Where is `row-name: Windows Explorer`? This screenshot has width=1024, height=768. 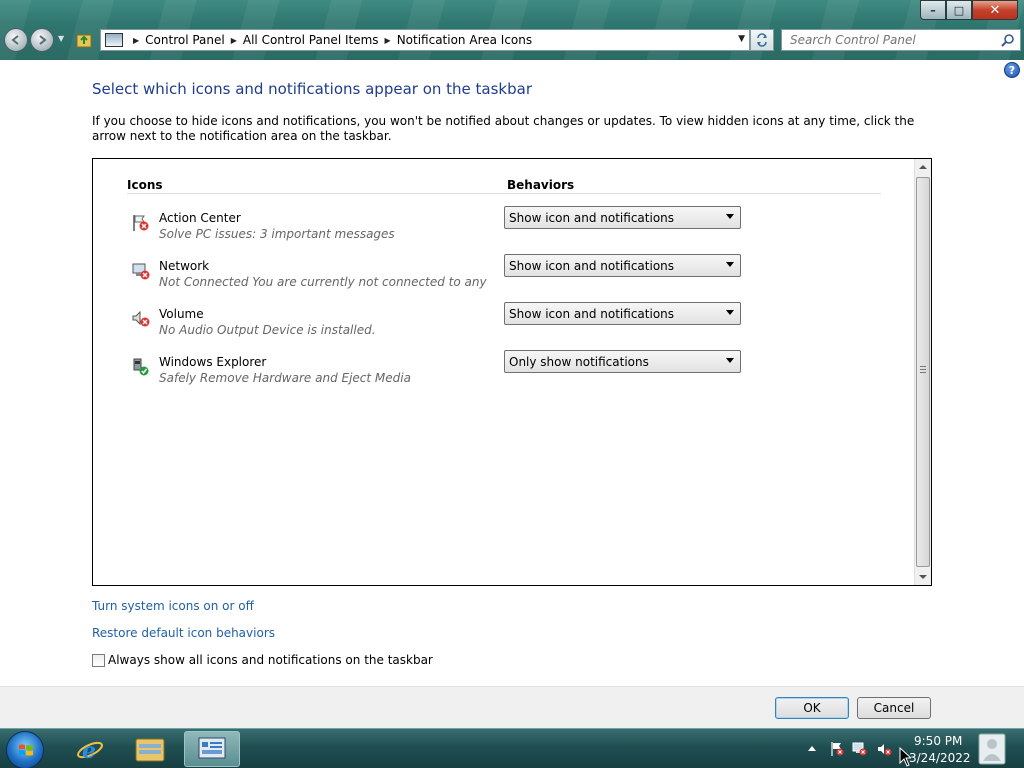 row-name: Windows Explorer is located at coordinates (213, 362).